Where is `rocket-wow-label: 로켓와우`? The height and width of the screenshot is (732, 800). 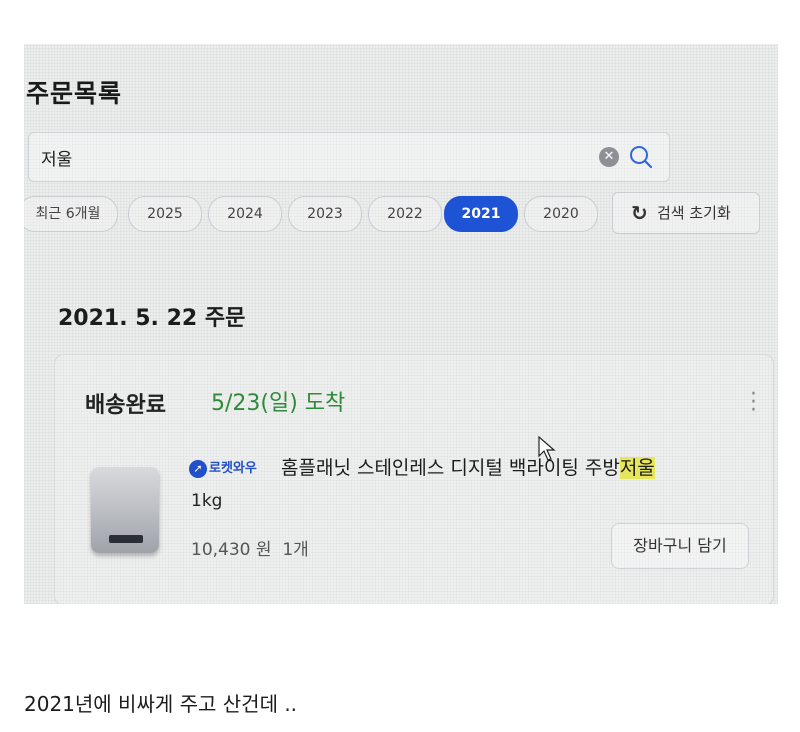
rocket-wow-label: 로켓와우 is located at coordinates (233, 468).